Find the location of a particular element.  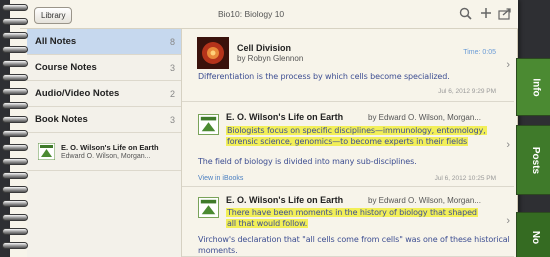

note-time: Time: 0:05 is located at coordinates (479, 52).